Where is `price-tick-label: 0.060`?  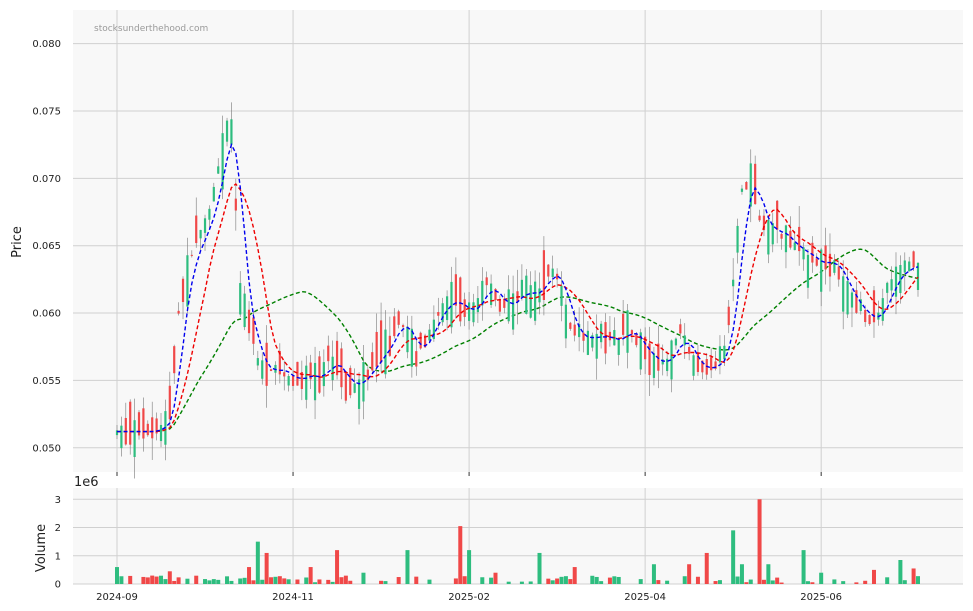
price-tick-label: 0.060 is located at coordinates (46, 314).